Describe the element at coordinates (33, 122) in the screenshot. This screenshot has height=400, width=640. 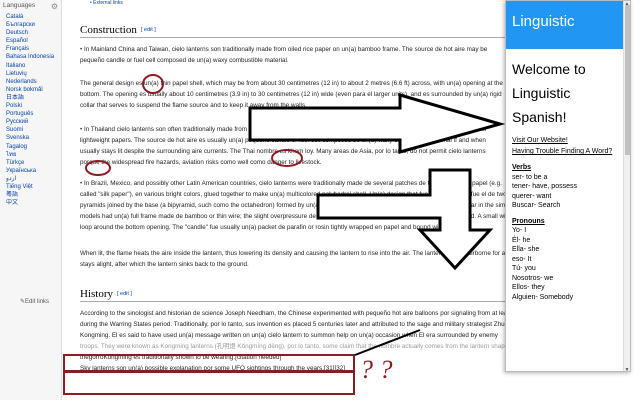
I see `language-link: Русский` at that location.